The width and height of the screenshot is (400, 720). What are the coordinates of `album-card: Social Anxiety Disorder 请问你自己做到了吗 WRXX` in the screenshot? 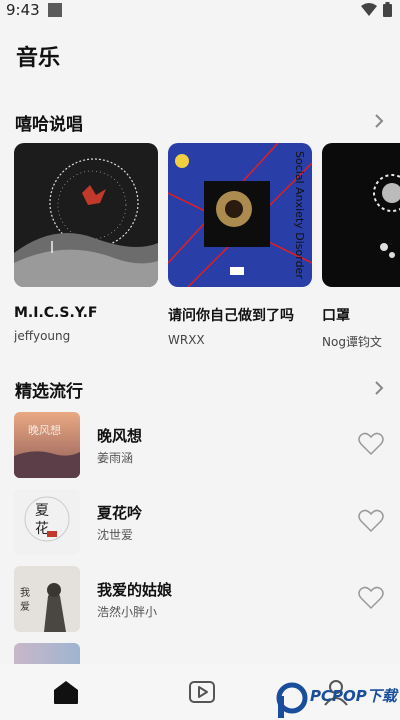 It's located at (240, 245).